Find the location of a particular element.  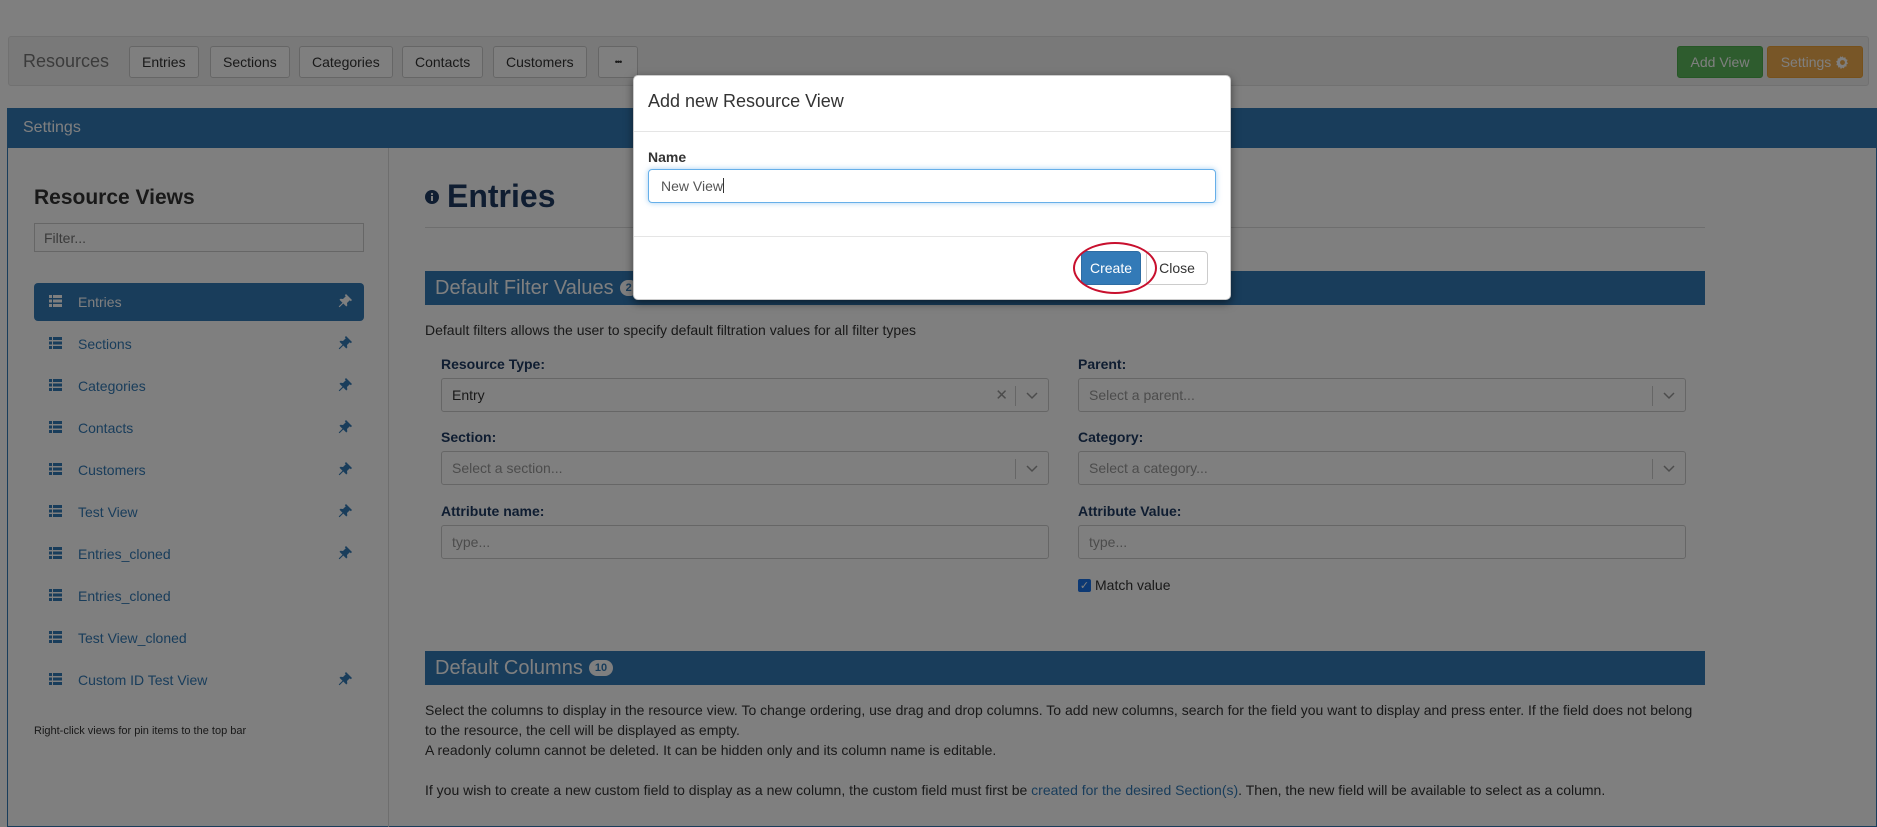

name-input: New View is located at coordinates (932, 186).